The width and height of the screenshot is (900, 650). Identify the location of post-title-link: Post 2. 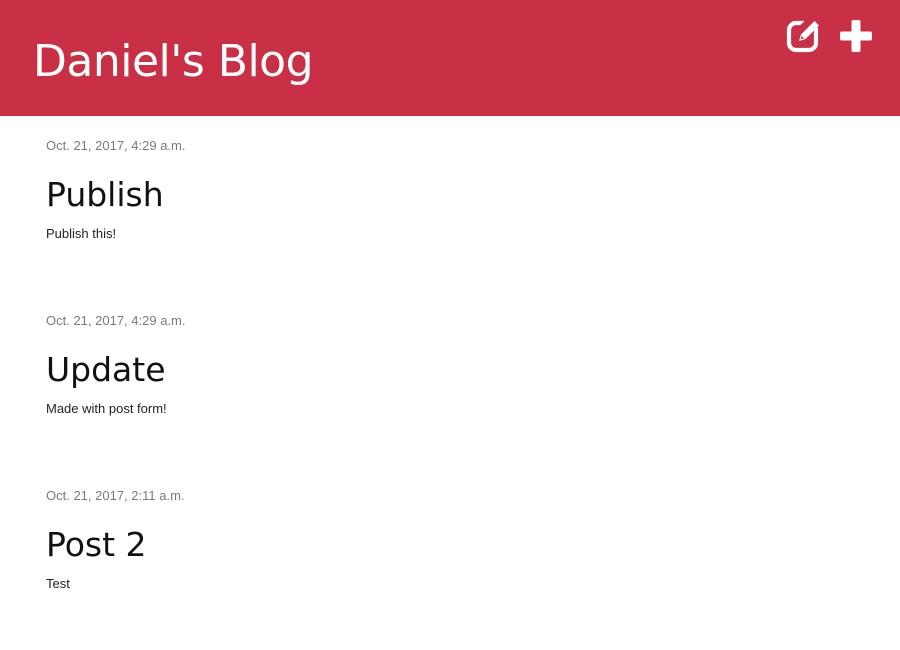
(96, 545).